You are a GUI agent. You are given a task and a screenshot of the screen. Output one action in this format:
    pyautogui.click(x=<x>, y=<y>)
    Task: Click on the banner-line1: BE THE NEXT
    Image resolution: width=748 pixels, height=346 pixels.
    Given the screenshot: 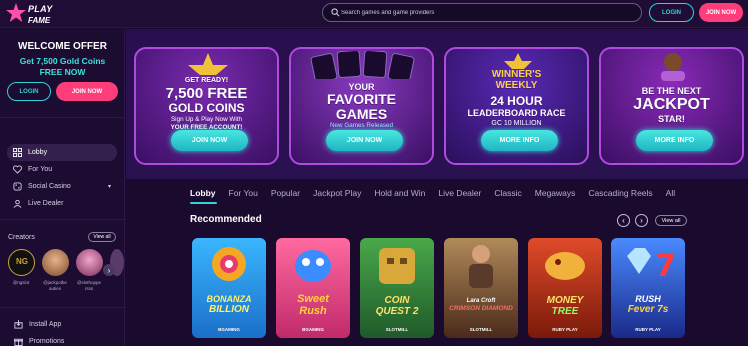 What is the action you would take?
    pyautogui.click(x=671, y=91)
    